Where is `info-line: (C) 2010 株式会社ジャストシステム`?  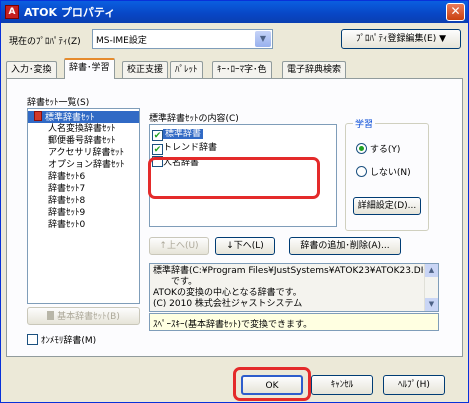 info-line: (C) 2010 株式会社ジャストシステム is located at coordinates (228, 304).